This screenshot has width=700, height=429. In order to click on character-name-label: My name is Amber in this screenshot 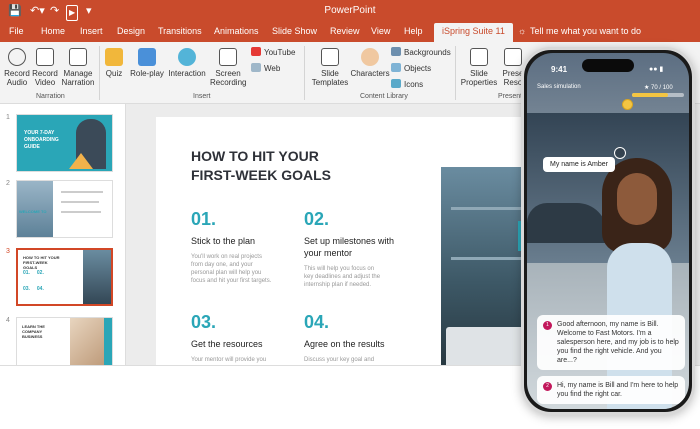, I will do `click(579, 164)`.